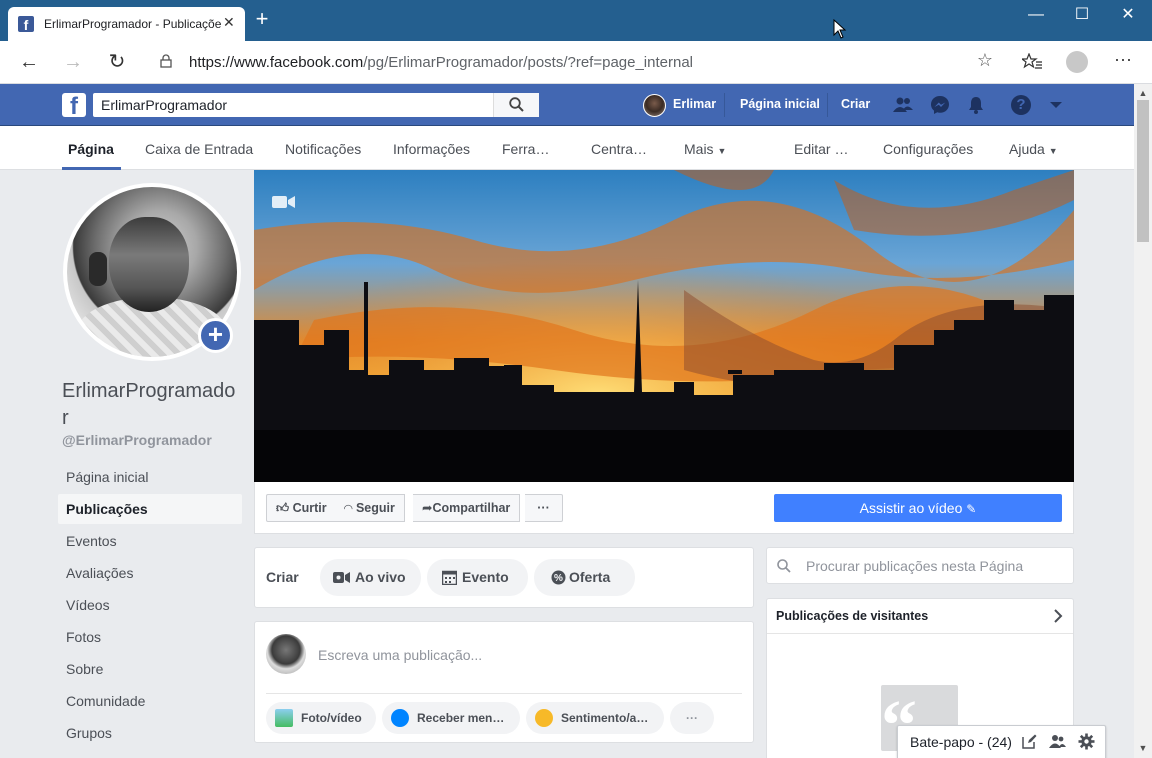  Describe the element at coordinates (692, 718) in the screenshot. I see `more-post-options-button: ···` at that location.